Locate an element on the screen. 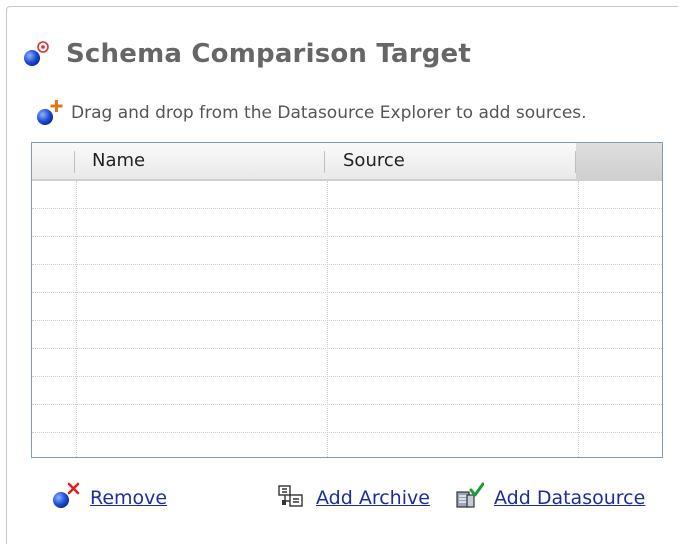 This screenshot has width=679, height=545. column-header-source: Source is located at coordinates (374, 161).